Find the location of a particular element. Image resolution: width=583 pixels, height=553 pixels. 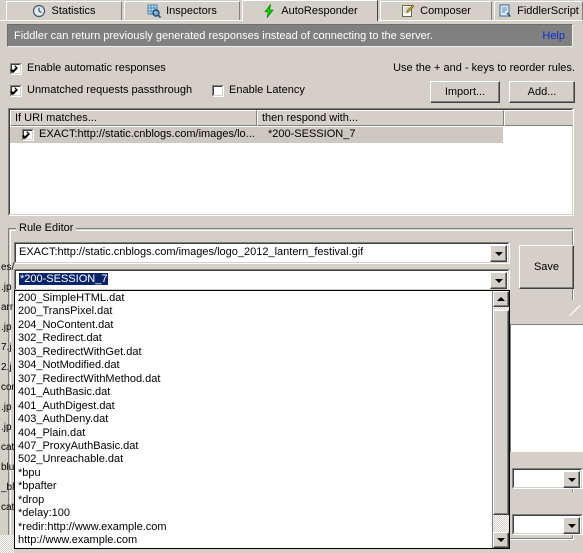

magnifier-grid-icon is located at coordinates (154, 11).